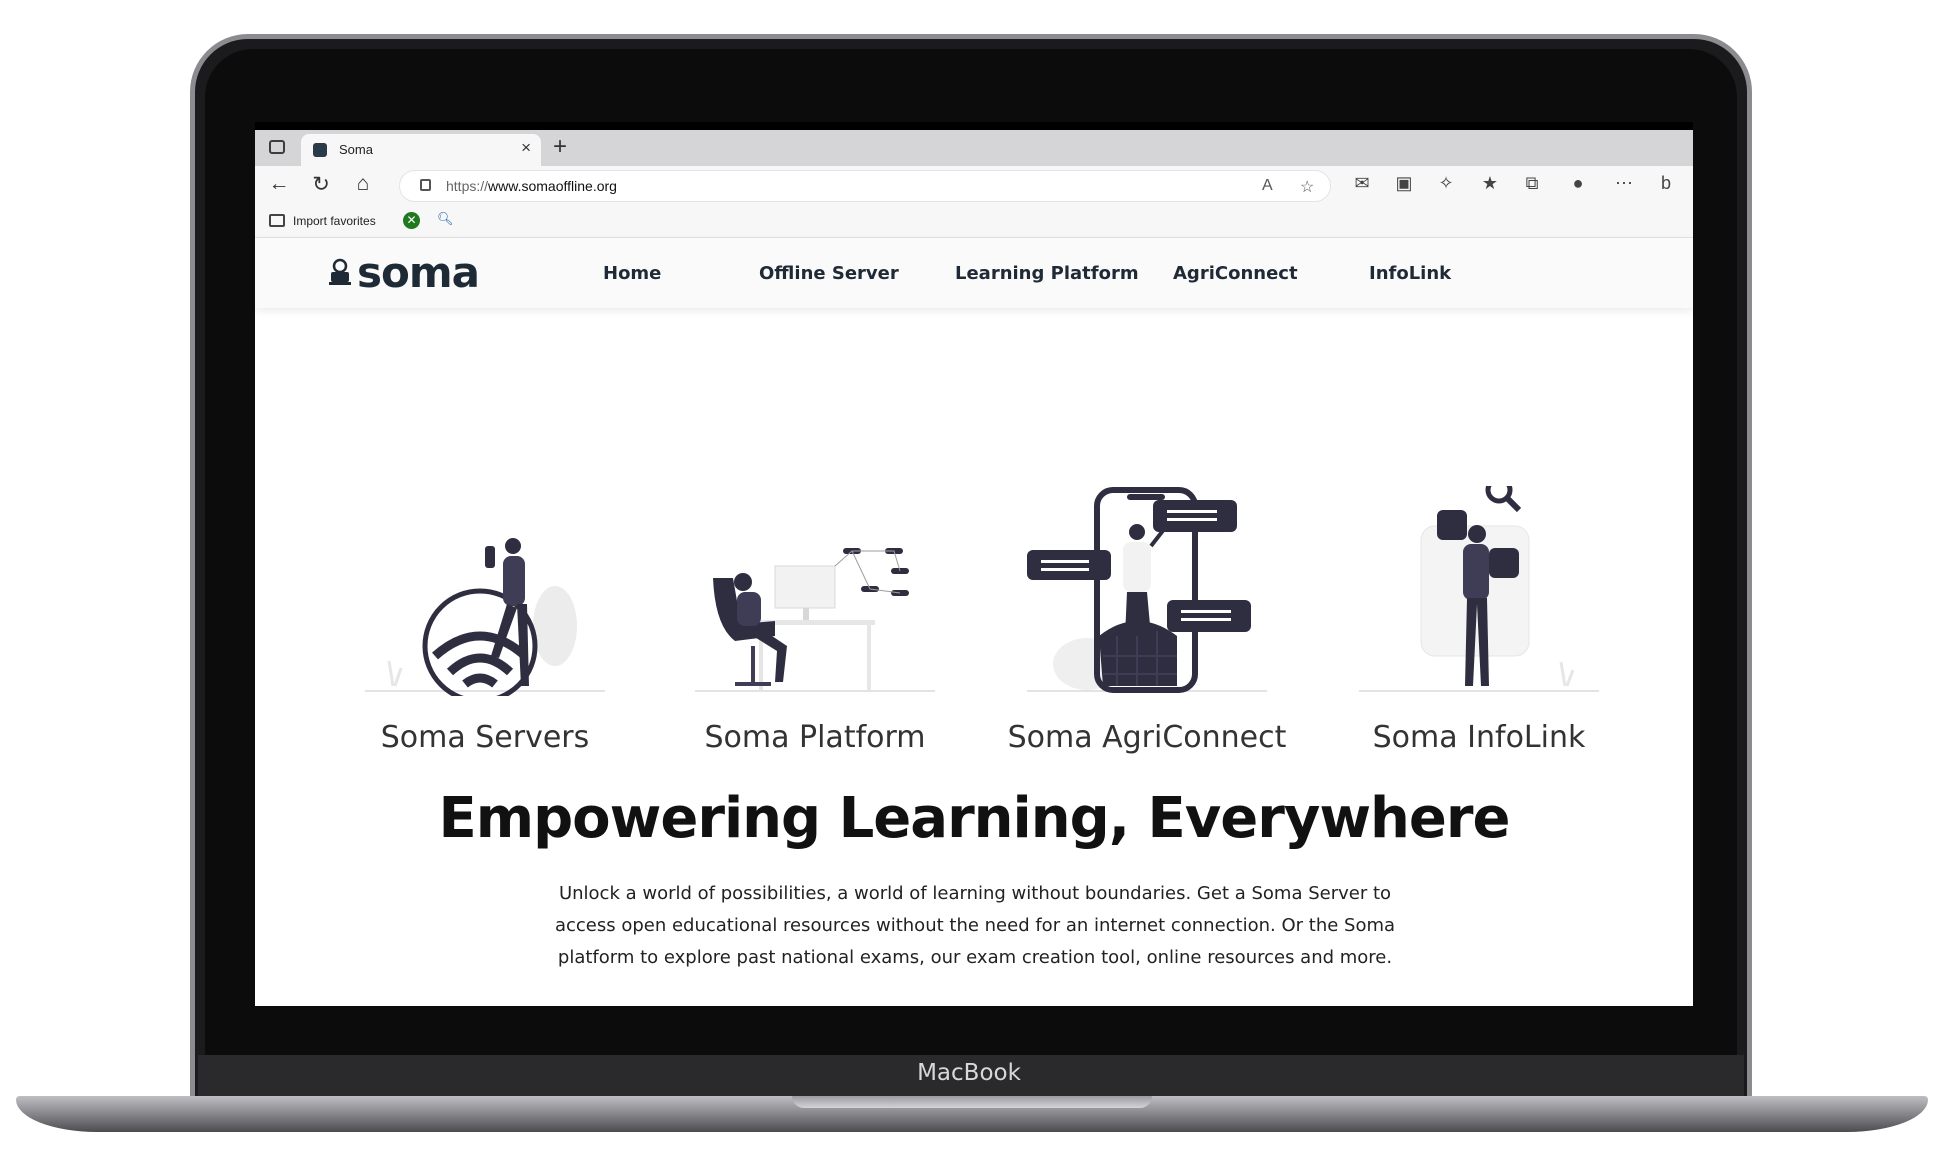 The image size is (1938, 1154). Describe the element at coordinates (526, 148) in the screenshot. I see `close-tab-icon: ×` at that location.